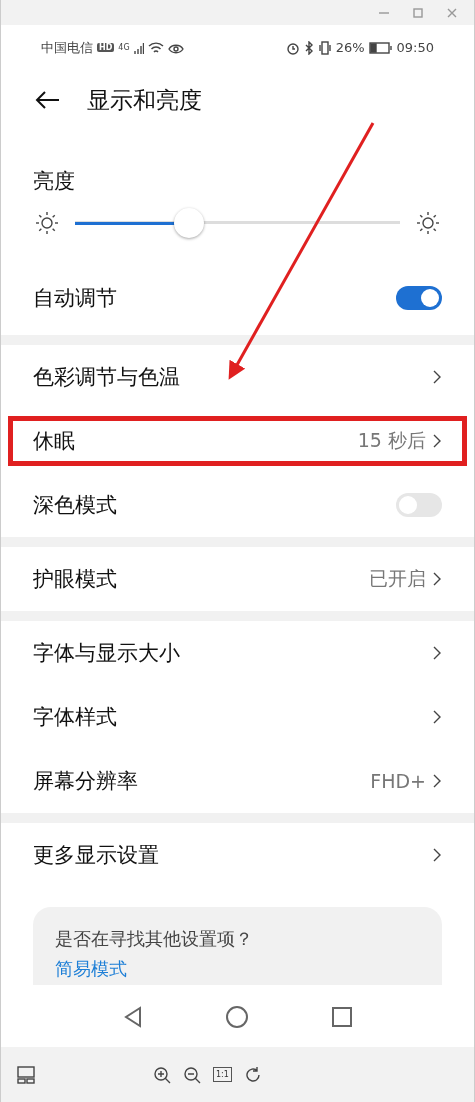 The height and width of the screenshot is (1102, 475). I want to click on simple-mode-link: 简易模式, so click(237, 969).